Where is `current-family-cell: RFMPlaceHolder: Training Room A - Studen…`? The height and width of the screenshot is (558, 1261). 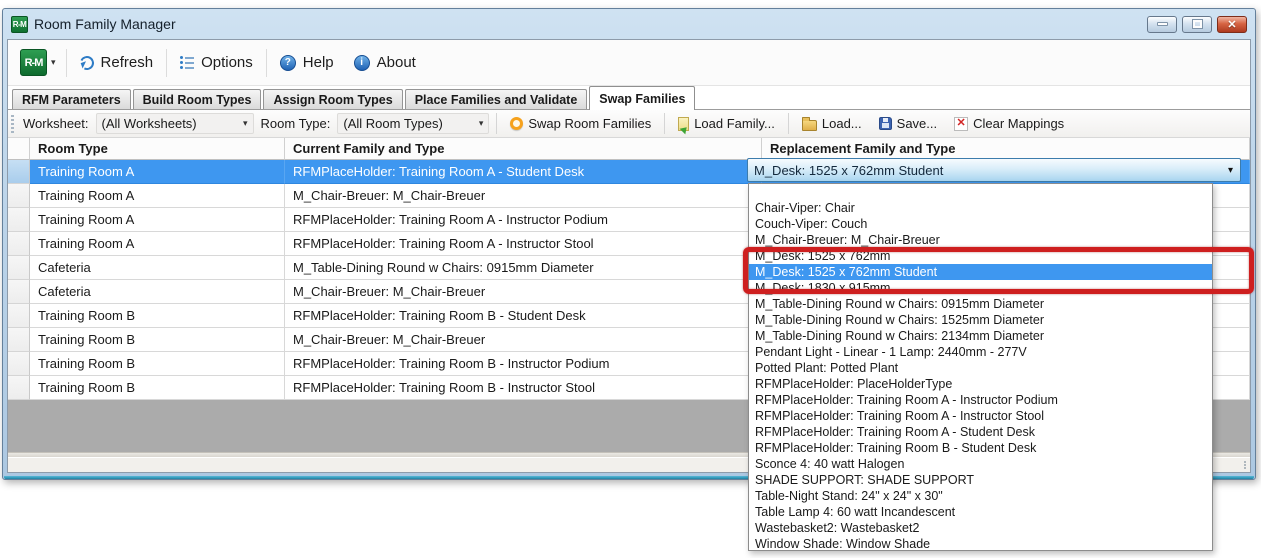 current-family-cell: RFMPlaceHolder: Training Room A - Studen… is located at coordinates (523, 172).